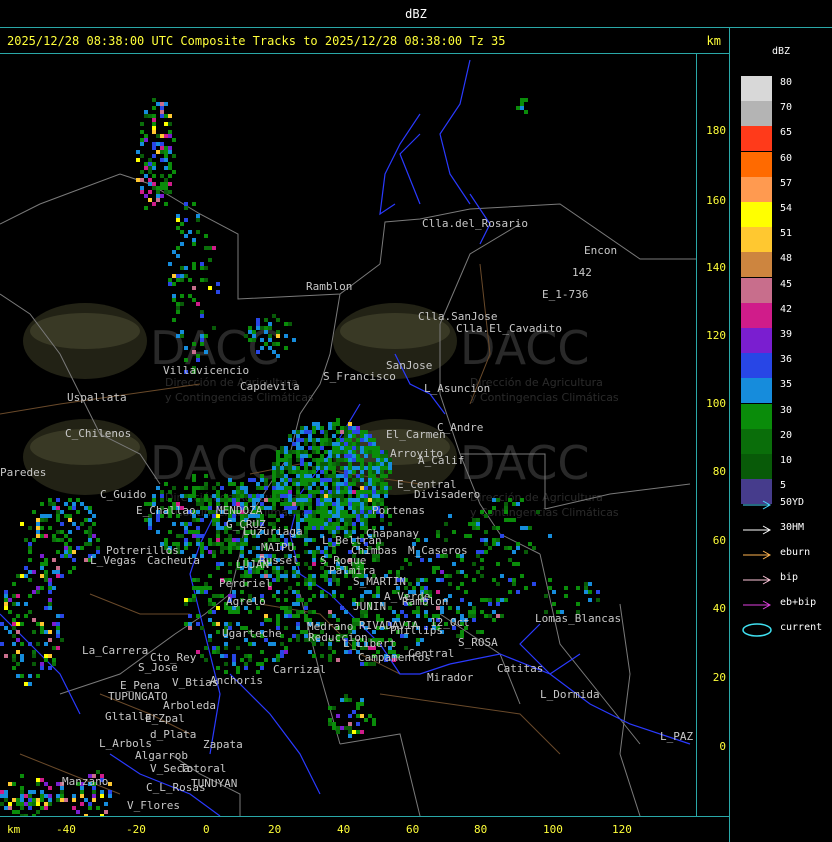 This screenshot has width=832, height=842. Describe the element at coordinates (398, 510) in the screenshot. I see `place-label: Portenas` at that location.